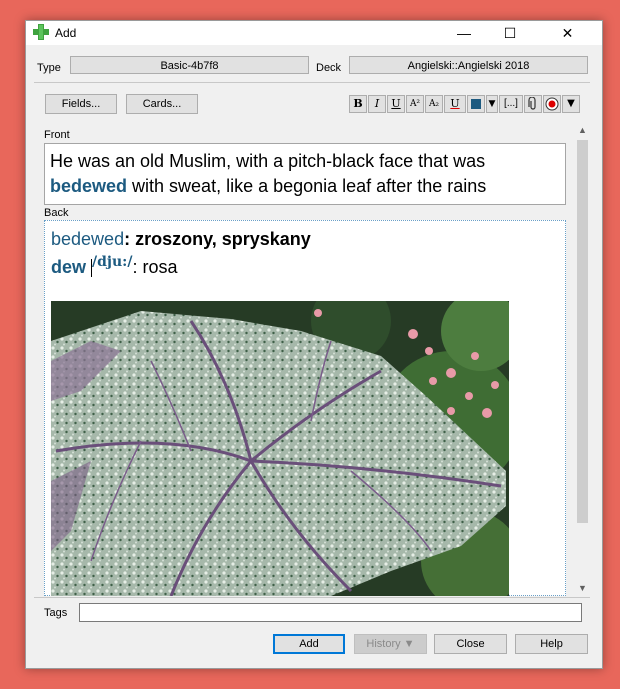 This screenshot has height=689, width=620. I want to click on editor-scrollbar: ▲ ▼, so click(582, 360).